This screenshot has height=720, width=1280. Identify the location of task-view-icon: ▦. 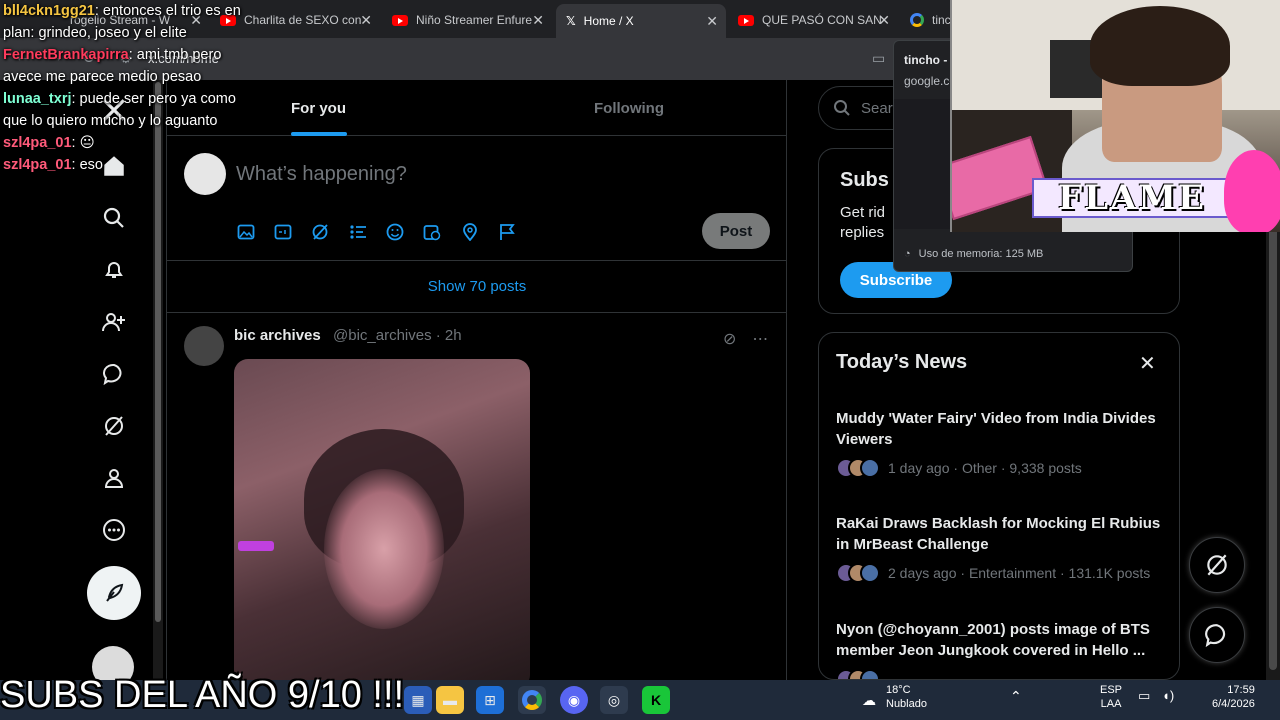
(418, 700).